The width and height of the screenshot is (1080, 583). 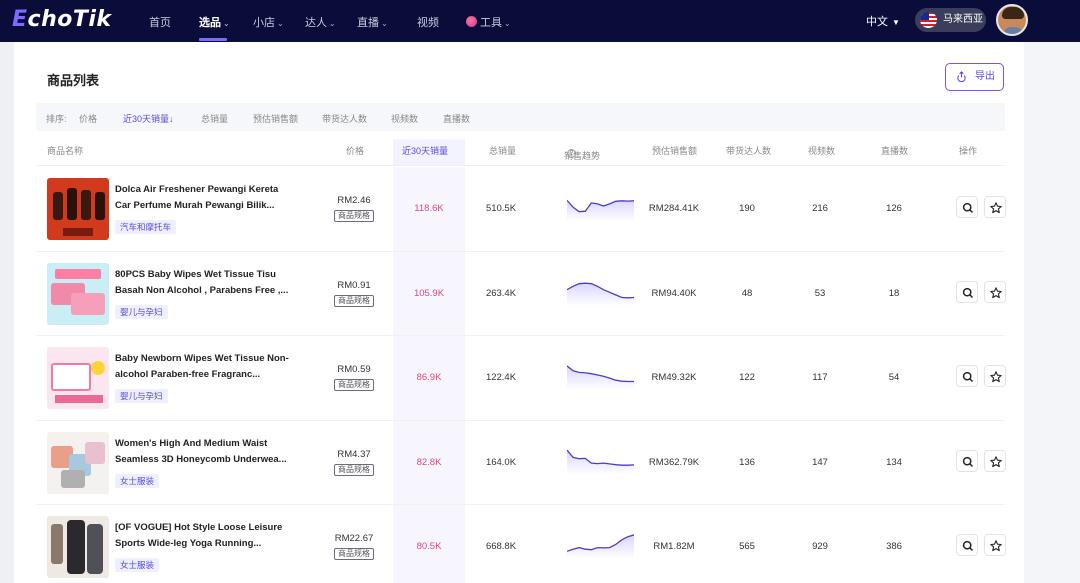 I want to click on videos-value: 147, so click(x=820, y=462).